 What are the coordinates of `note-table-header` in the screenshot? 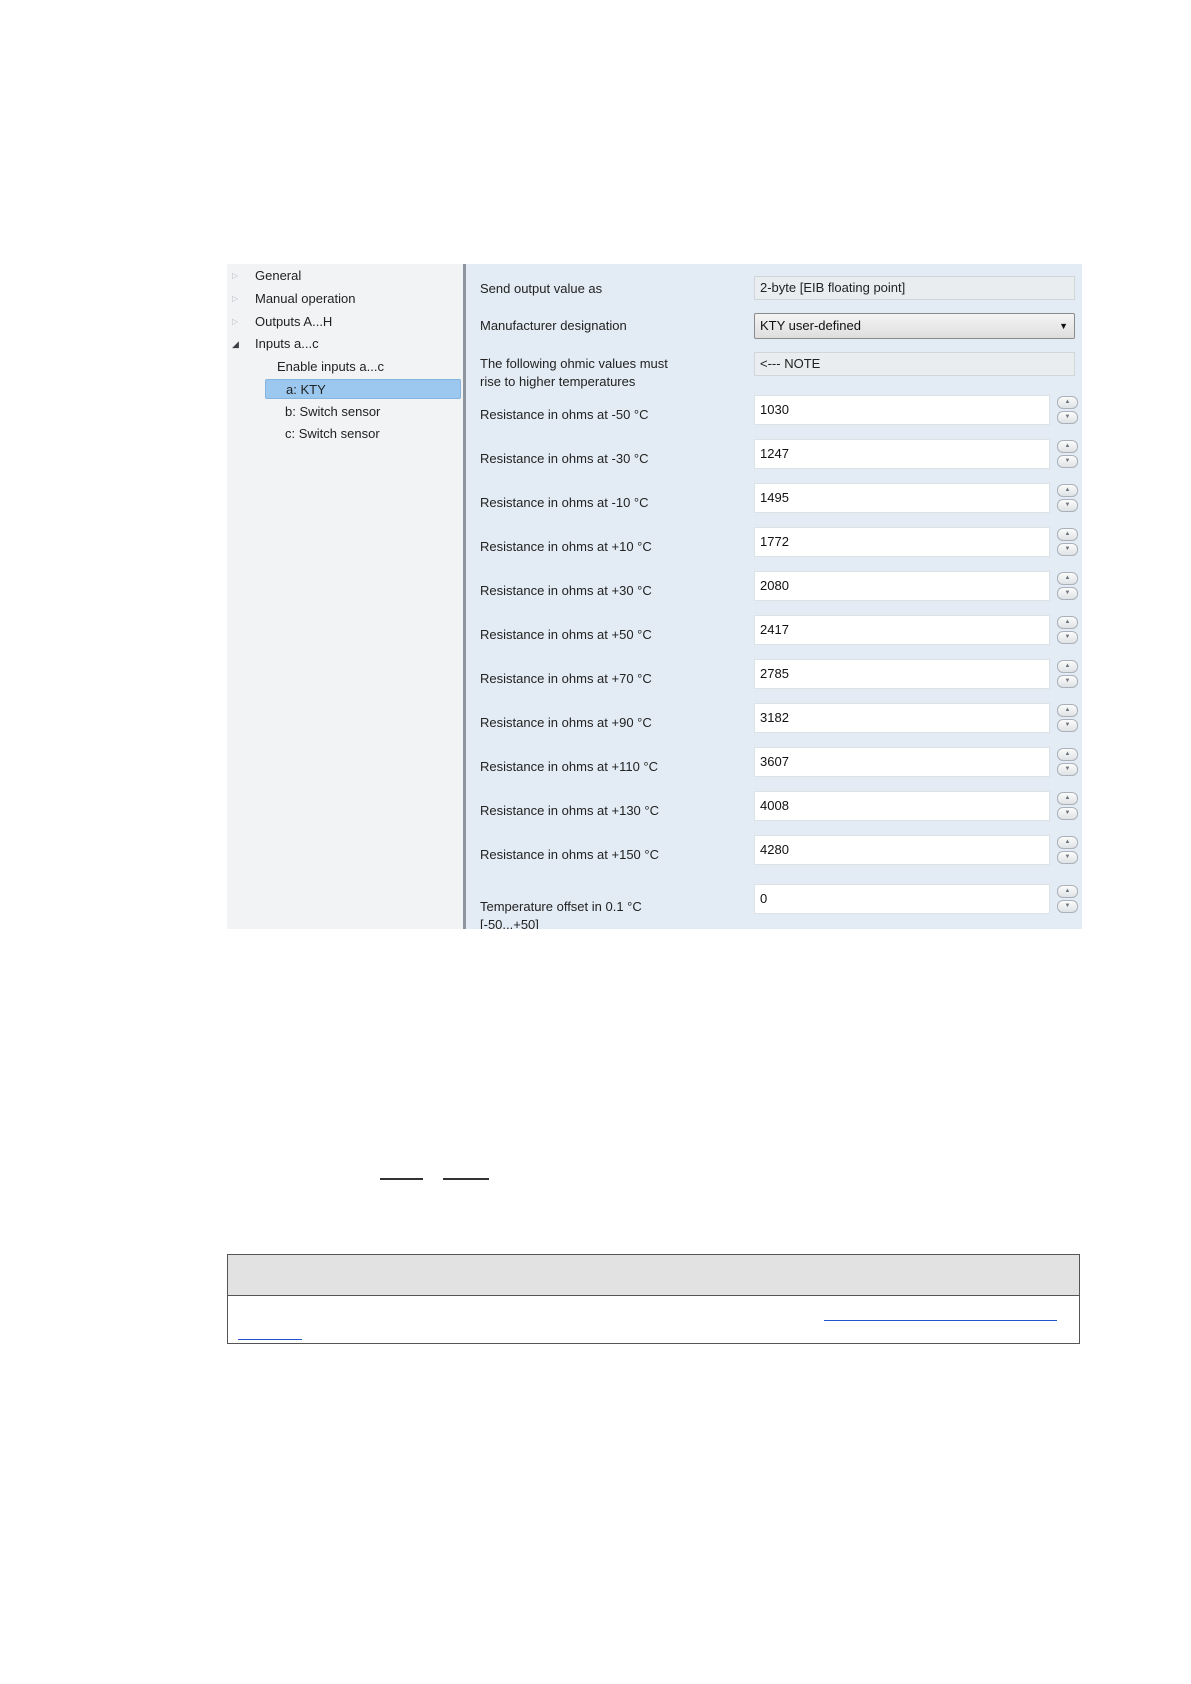 It's located at (653, 1275).